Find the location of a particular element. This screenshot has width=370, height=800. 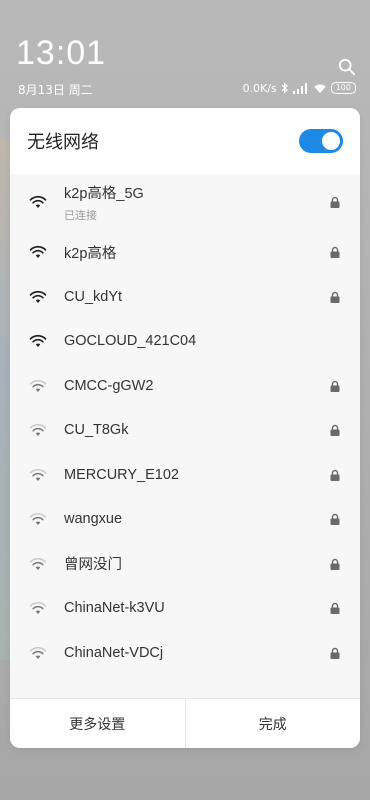

network-ssid: k2p高格 is located at coordinates (90, 253).